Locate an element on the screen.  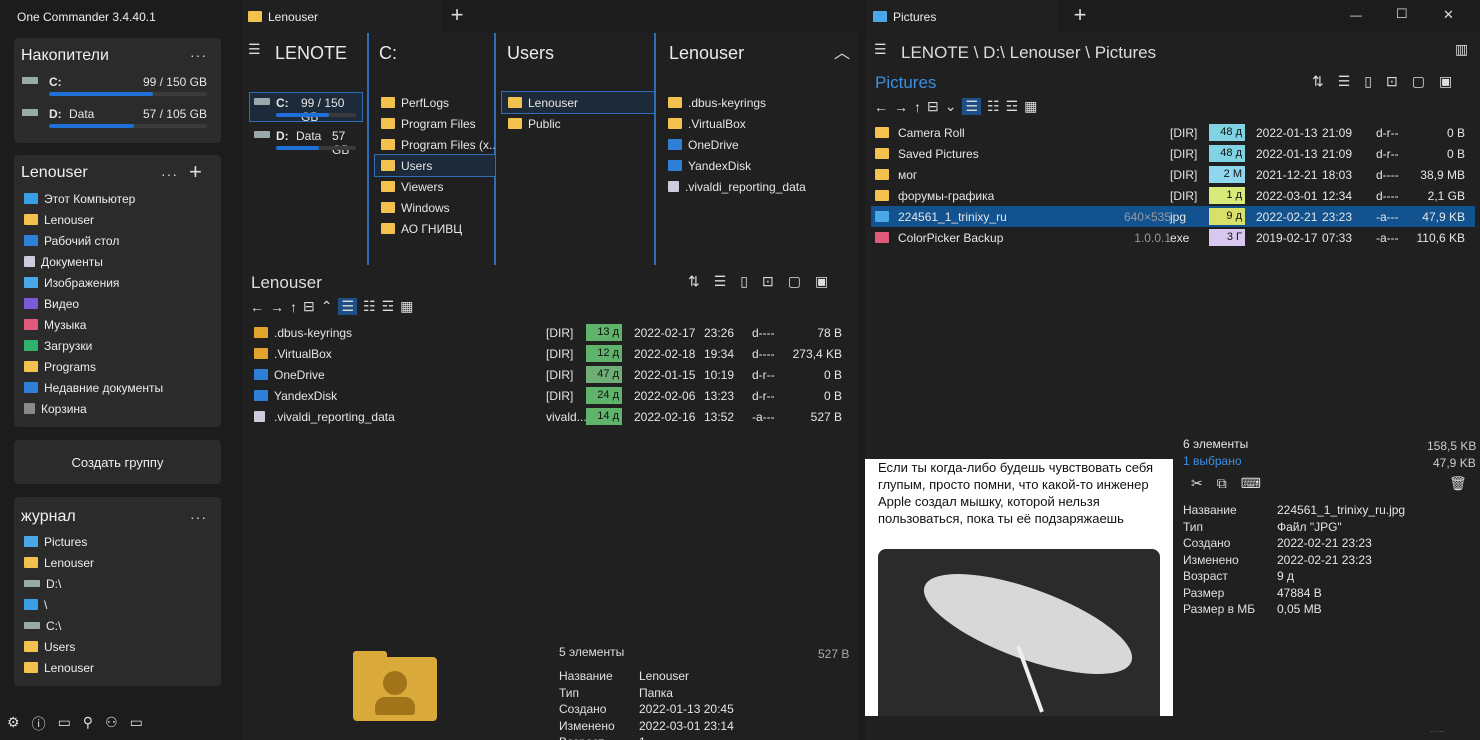
close-button: ✕ is located at coordinates (1448, 15).